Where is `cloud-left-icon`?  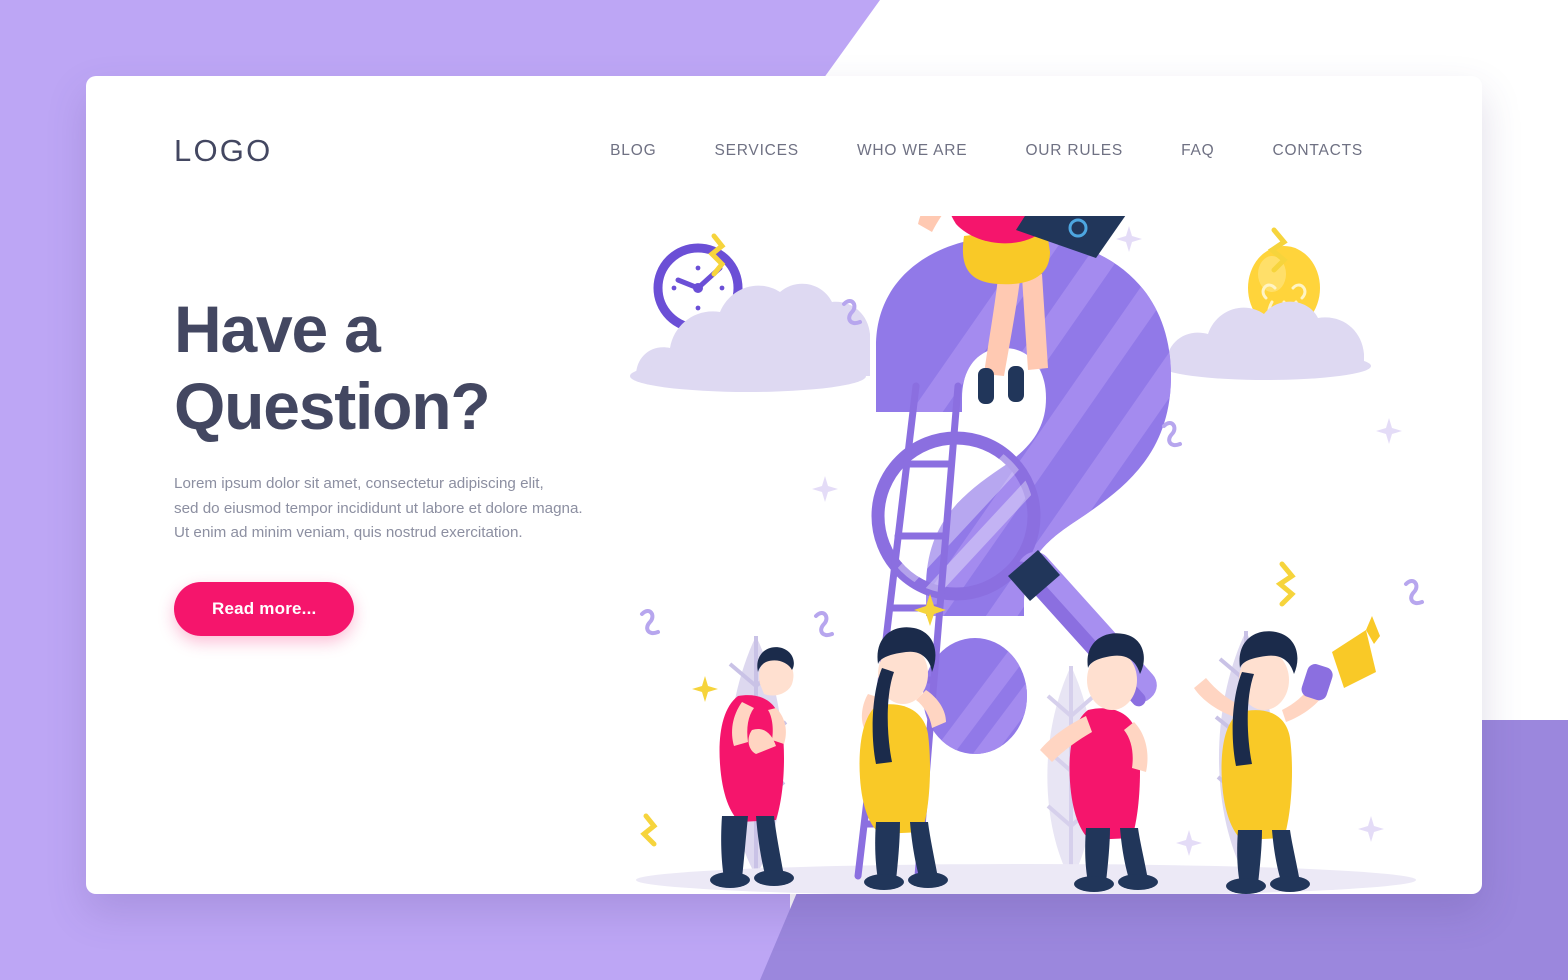
cloud-left-icon is located at coordinates (750, 317).